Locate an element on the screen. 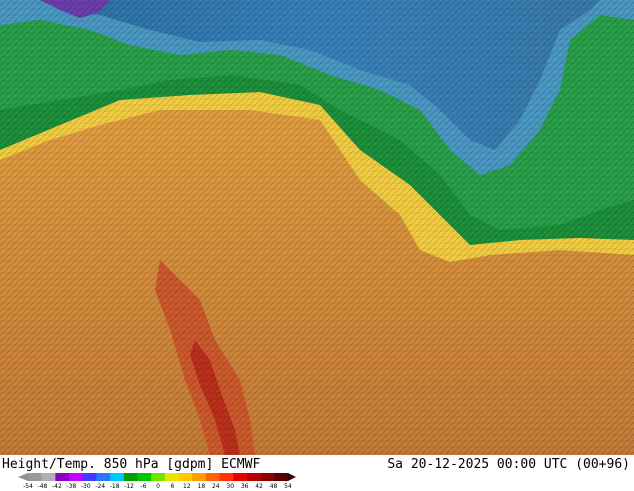 The height and width of the screenshot is (491, 634). map-title: Height/Temp. 850 hPa [gdpm] ECMWF is located at coordinates (131, 464).